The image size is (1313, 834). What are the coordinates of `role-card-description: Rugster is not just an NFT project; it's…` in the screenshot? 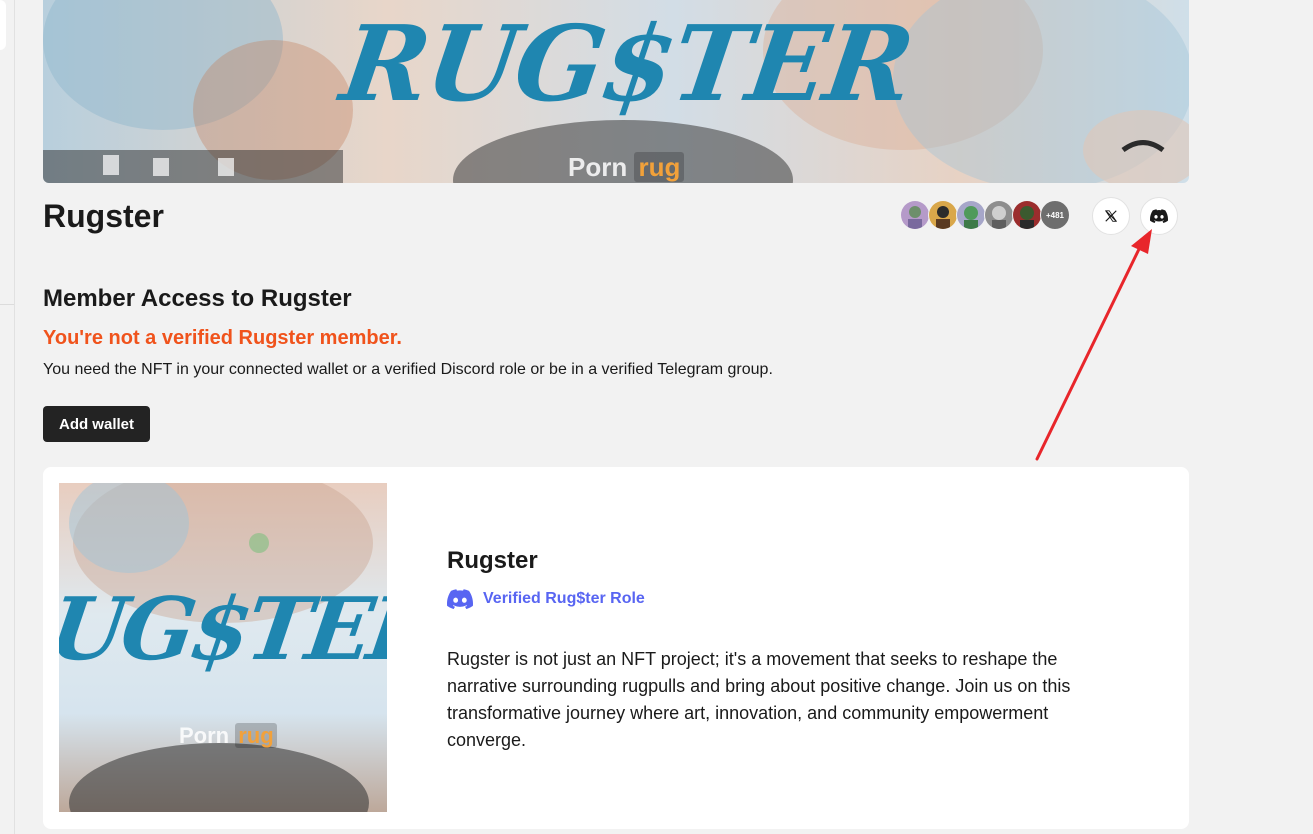 It's located at (759, 699).